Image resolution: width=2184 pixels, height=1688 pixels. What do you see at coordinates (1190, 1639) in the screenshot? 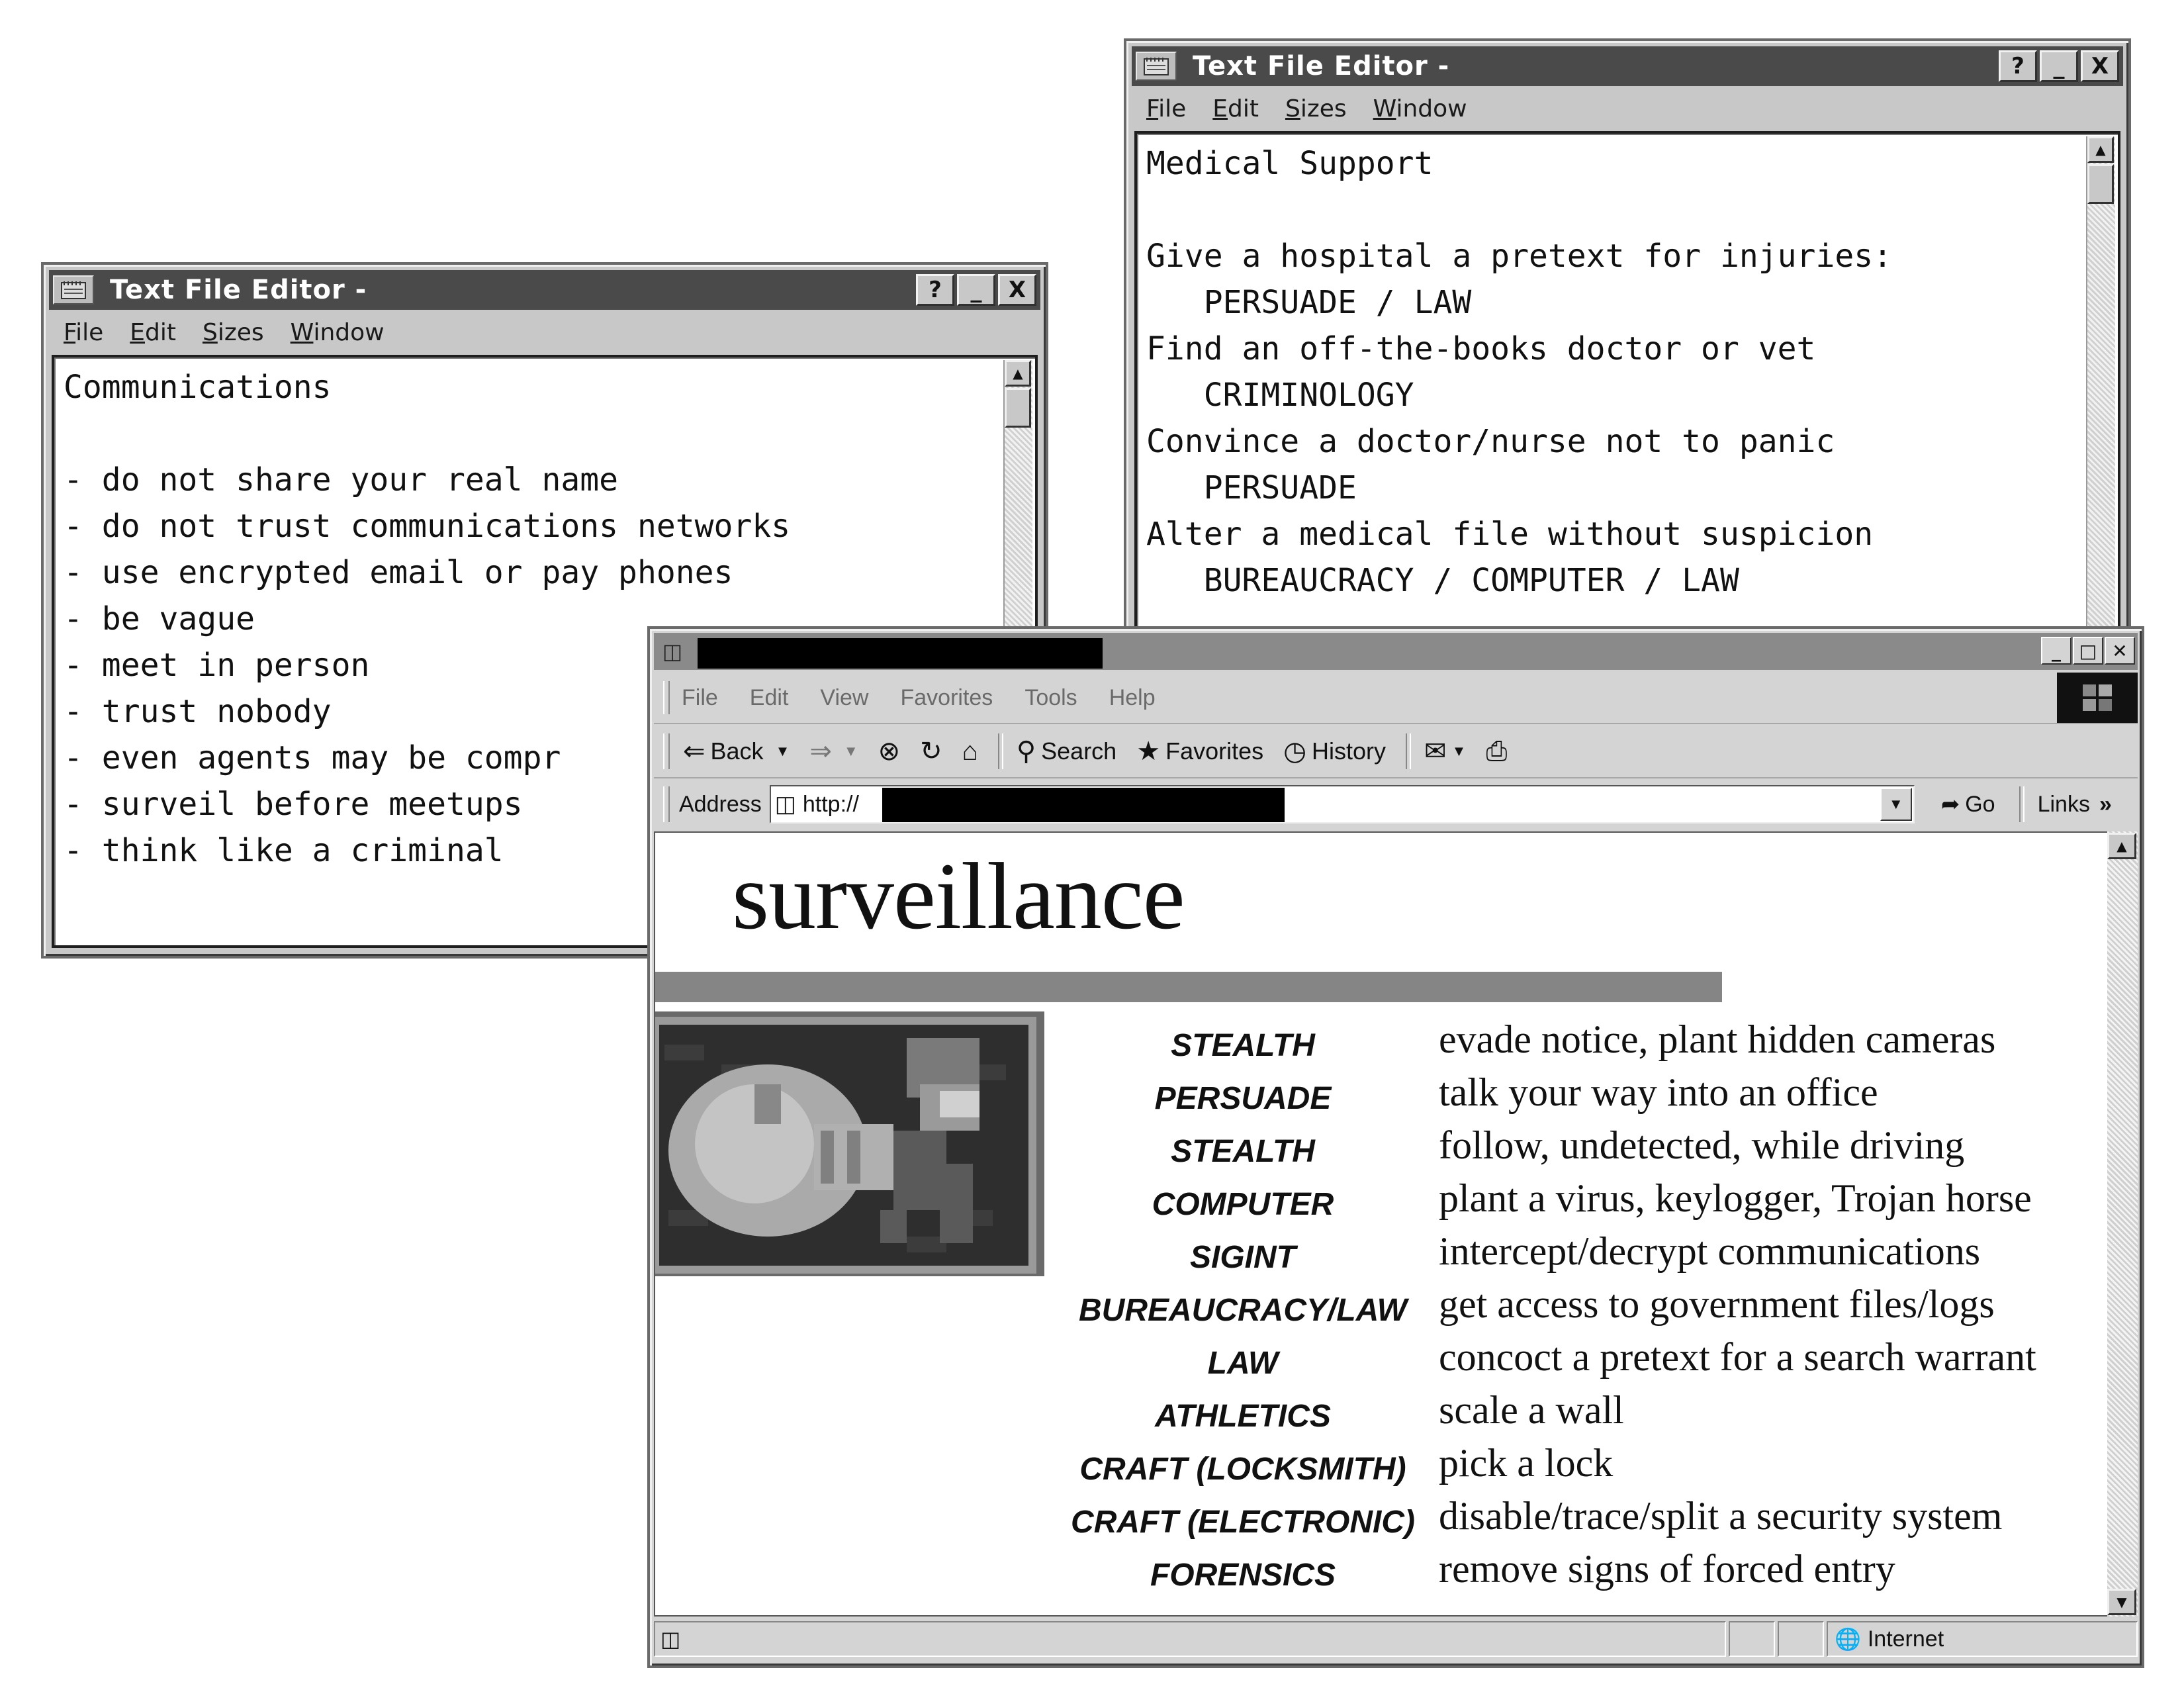
I see `status-text-cell: ◫` at bounding box center [1190, 1639].